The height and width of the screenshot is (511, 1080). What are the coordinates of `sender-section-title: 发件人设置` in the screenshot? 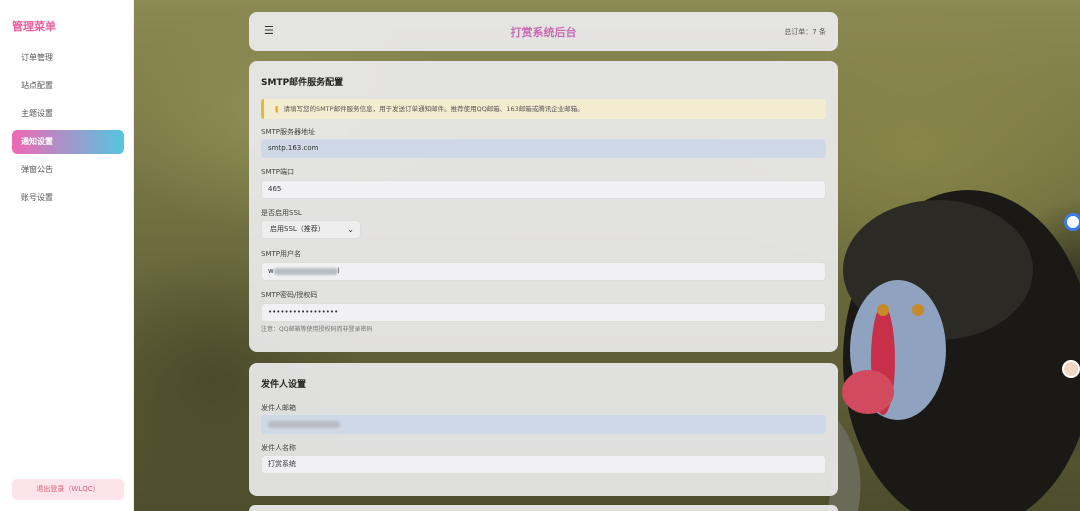 It's located at (284, 385).